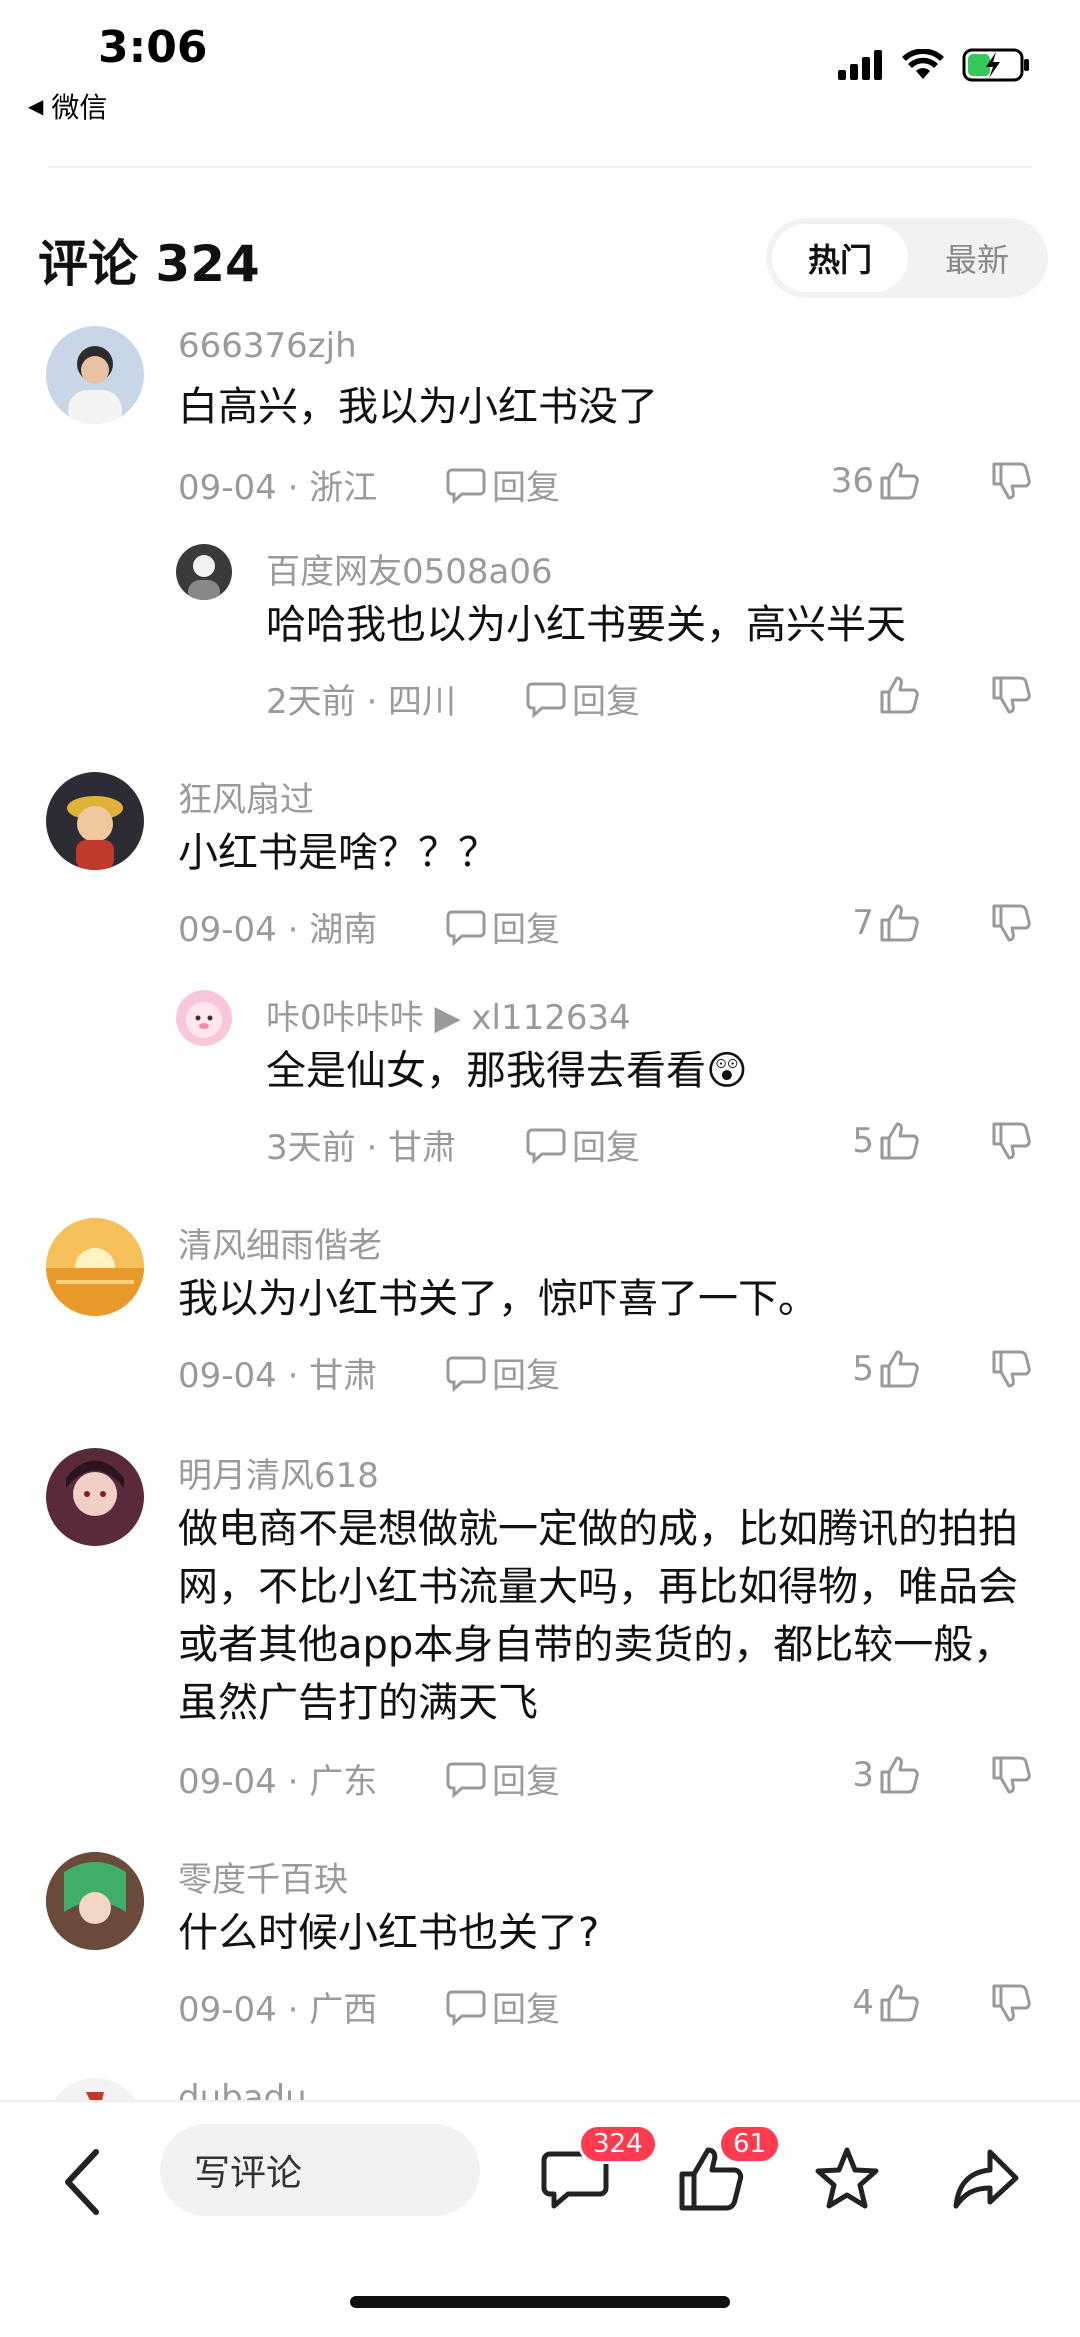 This screenshot has height=2337, width=1080. What do you see at coordinates (618, 2144) in the screenshot?
I see `comment-count-badge: 324` at bounding box center [618, 2144].